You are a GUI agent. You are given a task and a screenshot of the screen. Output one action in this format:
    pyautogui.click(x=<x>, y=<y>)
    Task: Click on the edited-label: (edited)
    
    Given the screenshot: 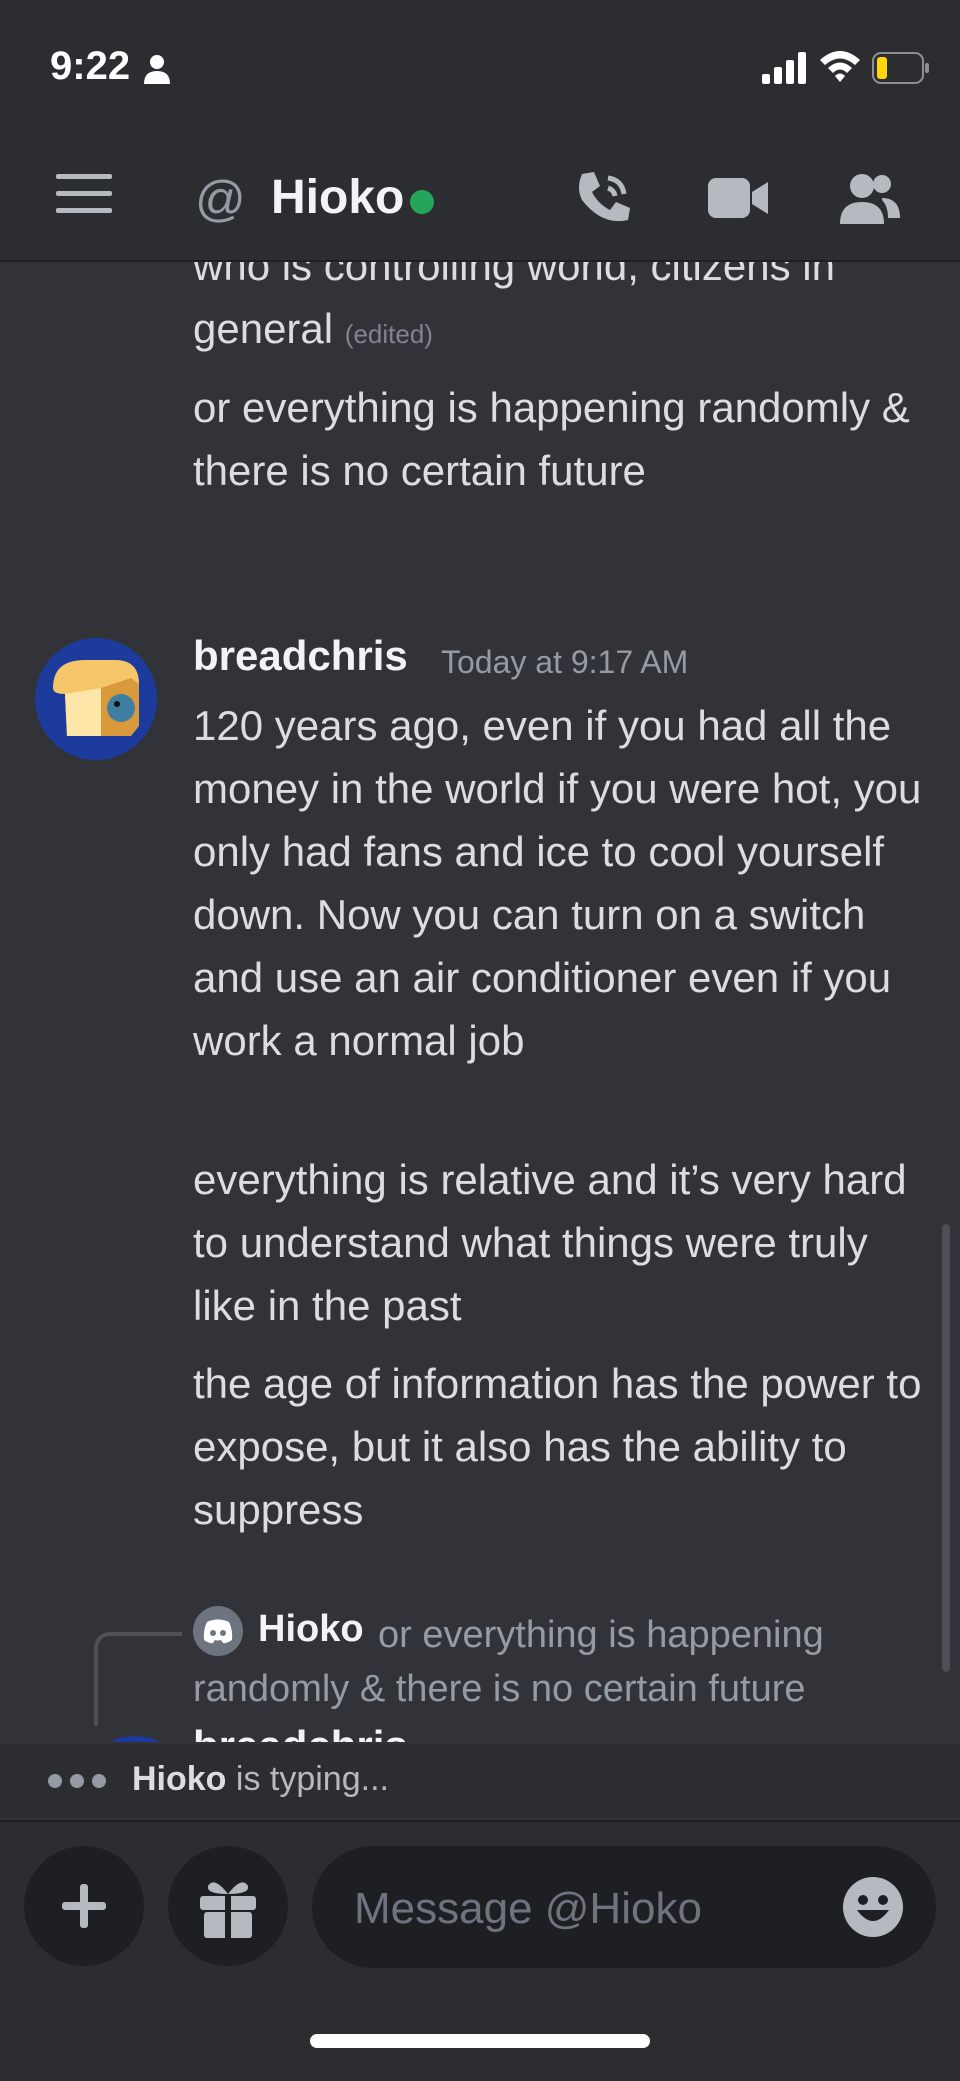 What is the action you would take?
    pyautogui.click(x=388, y=334)
    